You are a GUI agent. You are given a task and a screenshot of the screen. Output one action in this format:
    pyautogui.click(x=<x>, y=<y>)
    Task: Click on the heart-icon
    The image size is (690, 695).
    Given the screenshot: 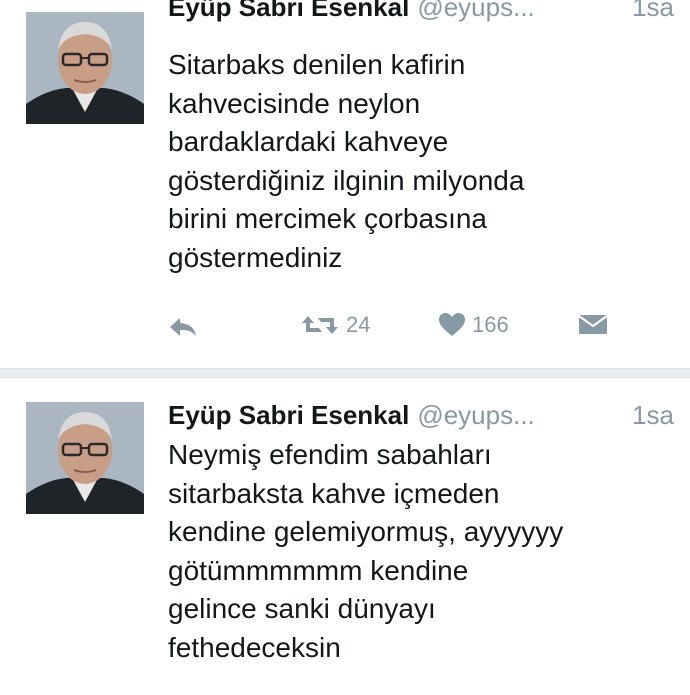 What is the action you would take?
    pyautogui.click(x=452, y=324)
    